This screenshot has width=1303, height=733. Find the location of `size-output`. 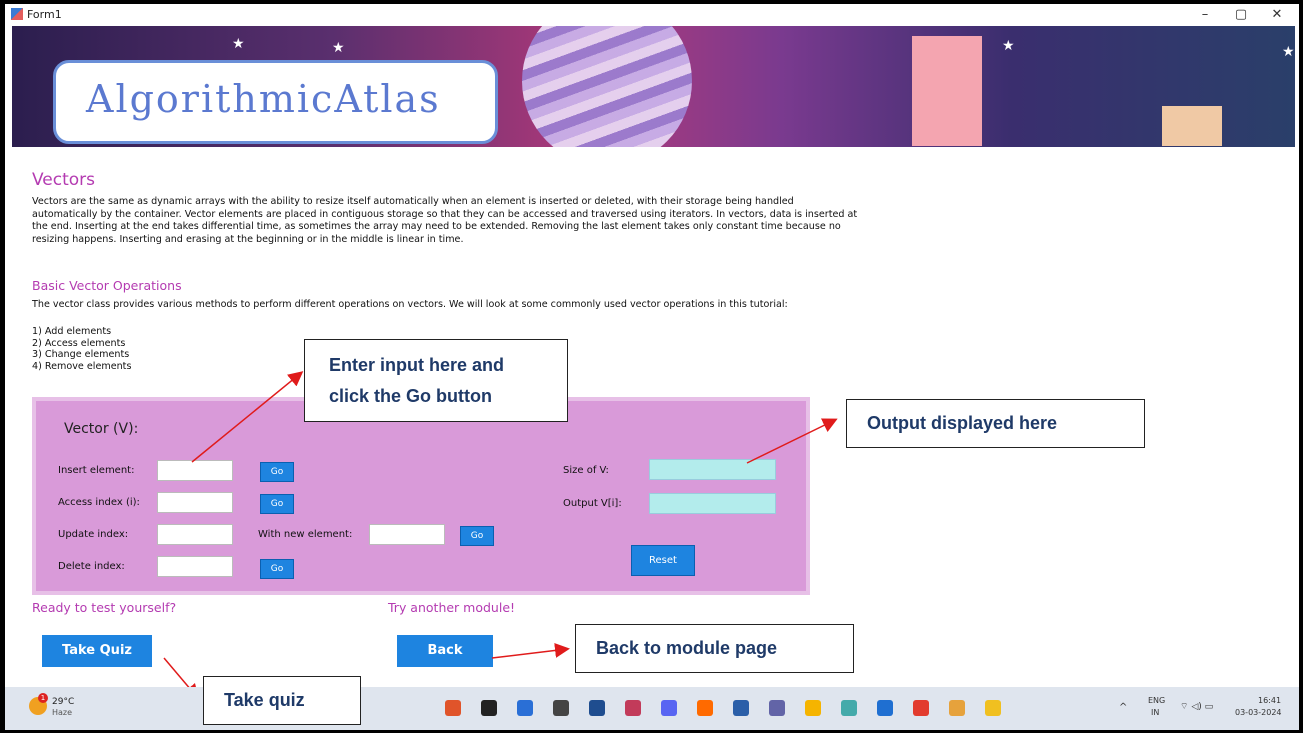

size-output is located at coordinates (712, 469).